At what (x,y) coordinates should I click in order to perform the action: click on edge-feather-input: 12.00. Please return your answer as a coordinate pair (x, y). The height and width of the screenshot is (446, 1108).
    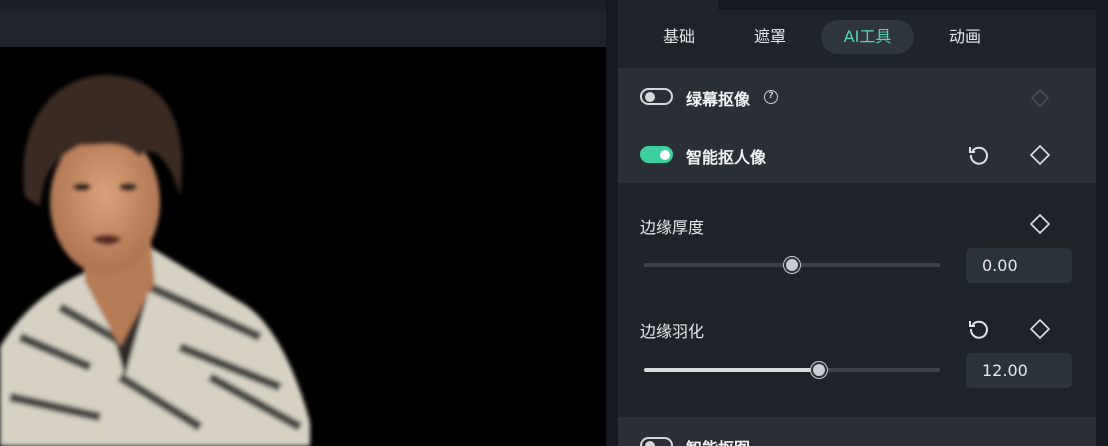
    Looking at the image, I should click on (1019, 370).